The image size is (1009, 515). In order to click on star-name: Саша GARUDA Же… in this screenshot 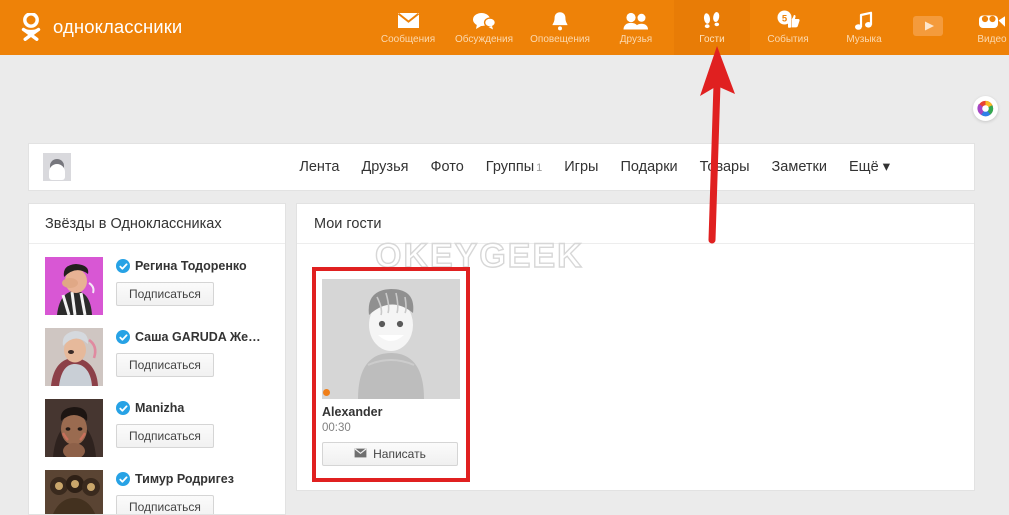, I will do `click(198, 337)`.